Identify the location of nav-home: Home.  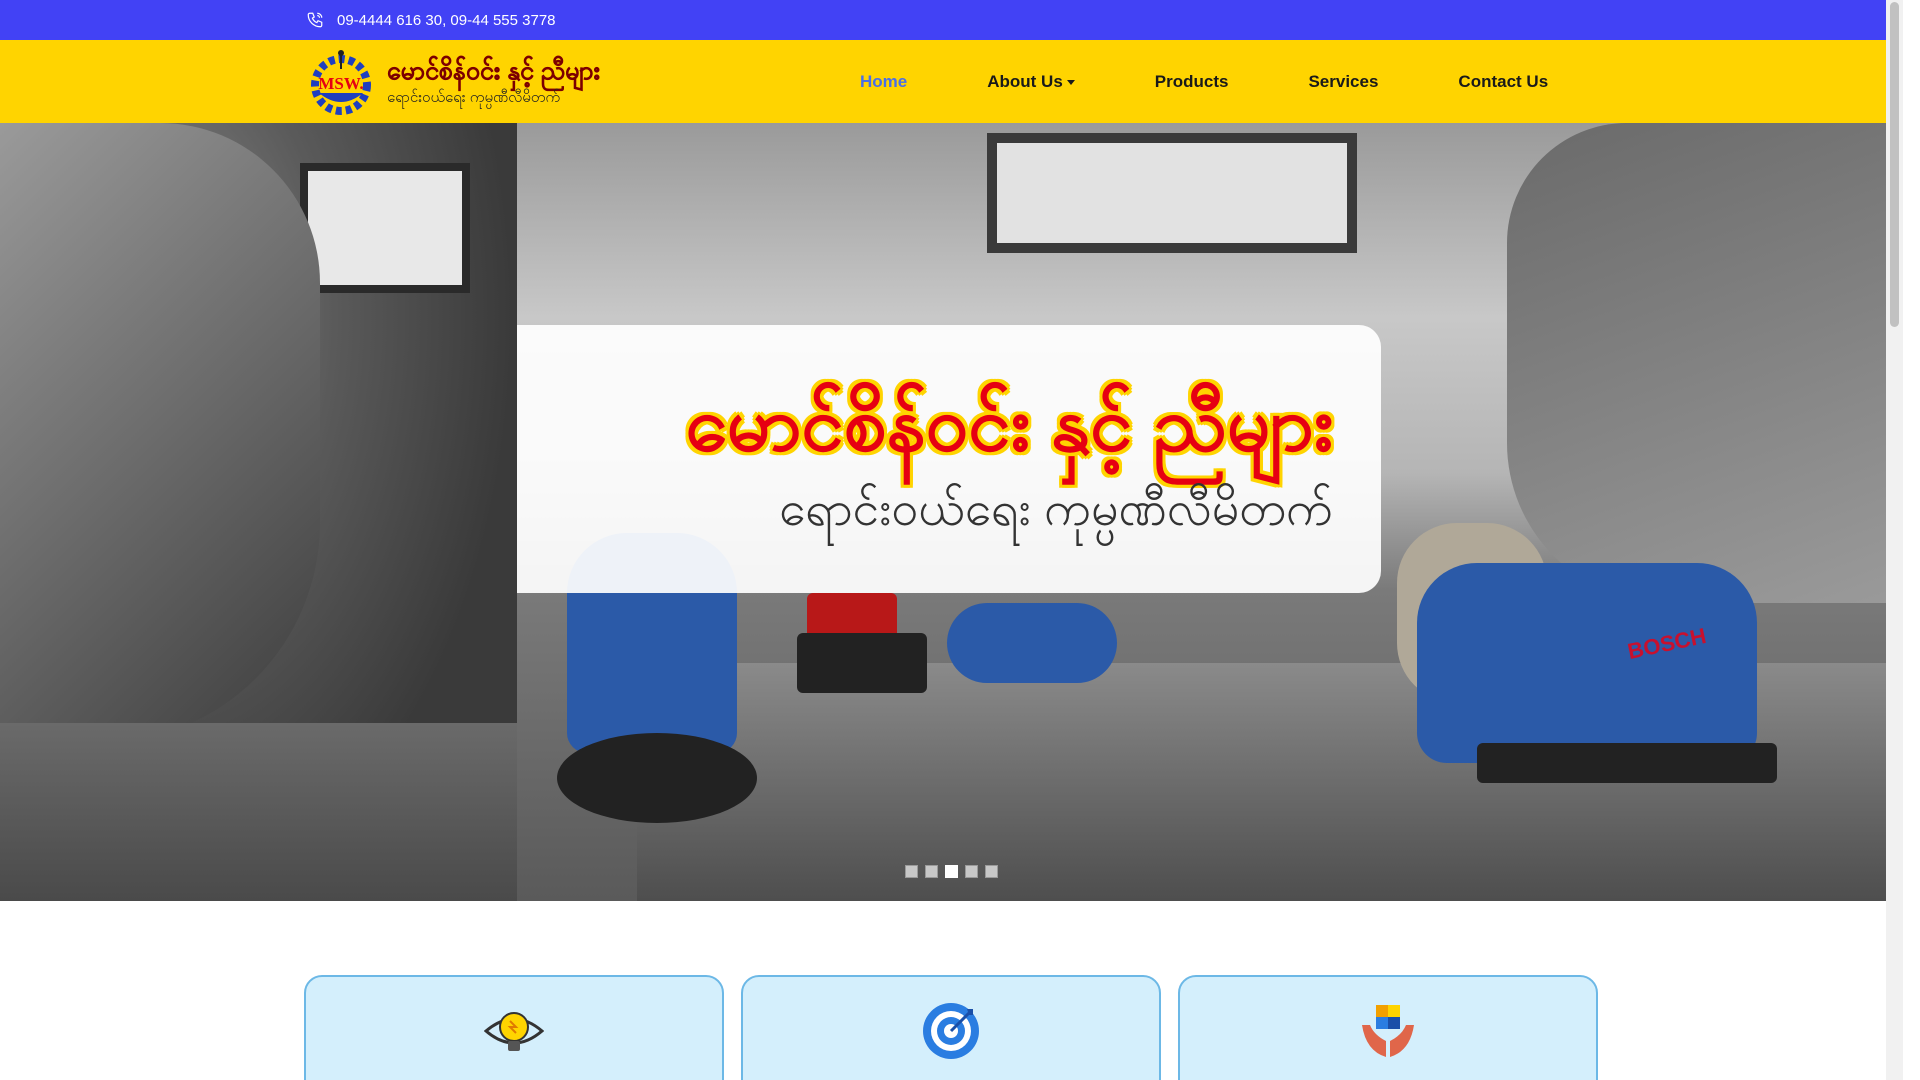
(883, 82).